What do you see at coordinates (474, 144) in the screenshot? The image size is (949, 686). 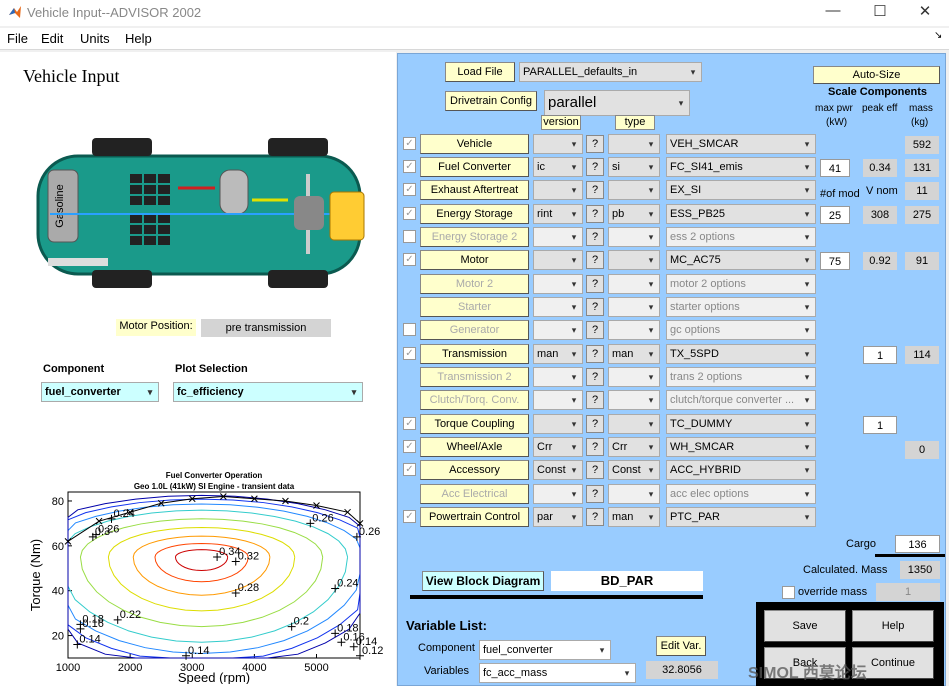 I see `component-button: Vehicle` at bounding box center [474, 144].